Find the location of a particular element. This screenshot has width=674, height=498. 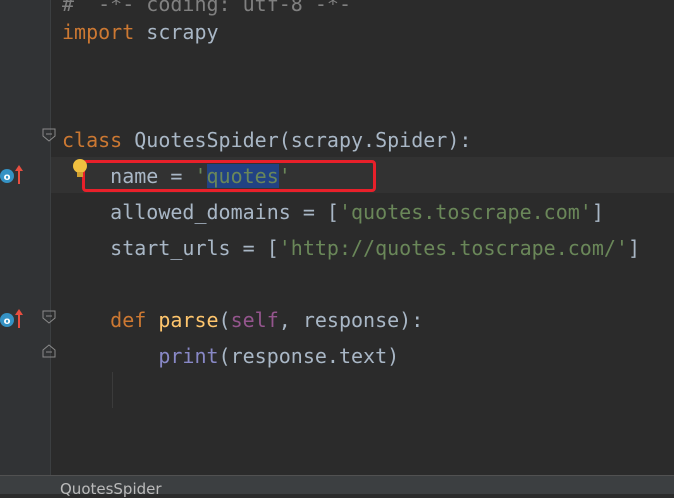

paren-open: ( is located at coordinates (224, 320).